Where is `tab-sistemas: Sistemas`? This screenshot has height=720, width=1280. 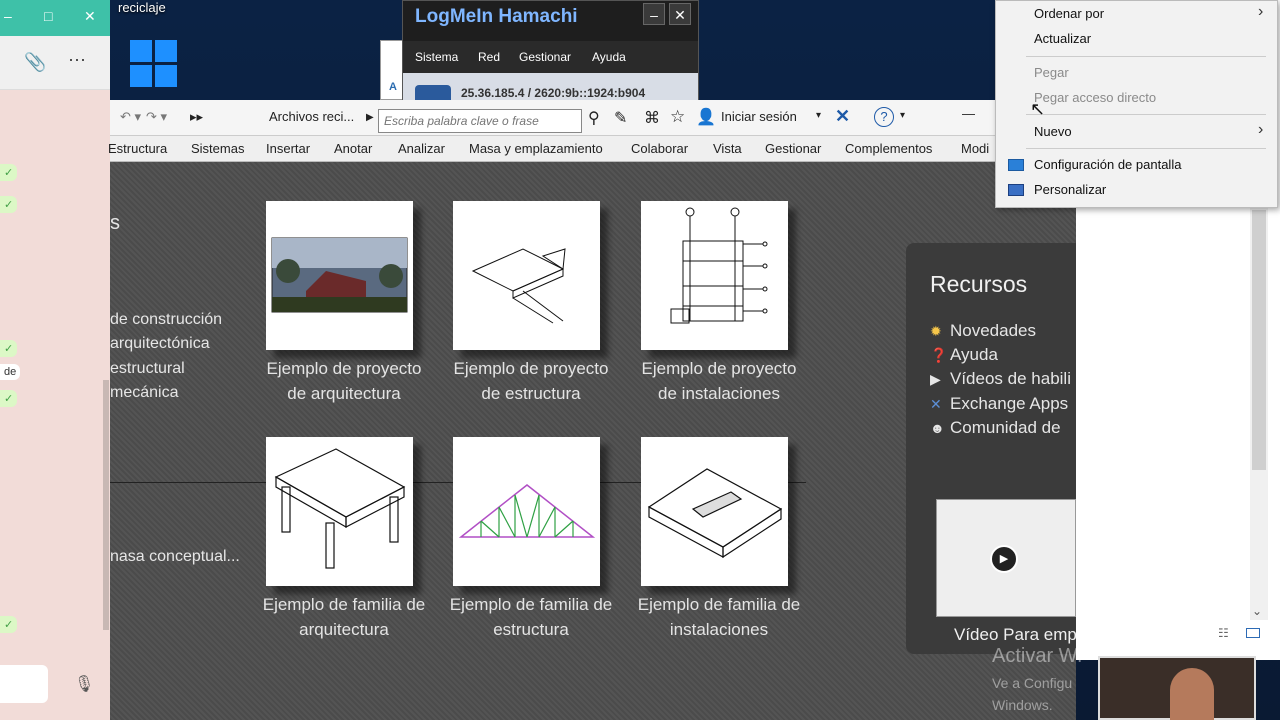 tab-sistemas: Sistemas is located at coordinates (217, 148).